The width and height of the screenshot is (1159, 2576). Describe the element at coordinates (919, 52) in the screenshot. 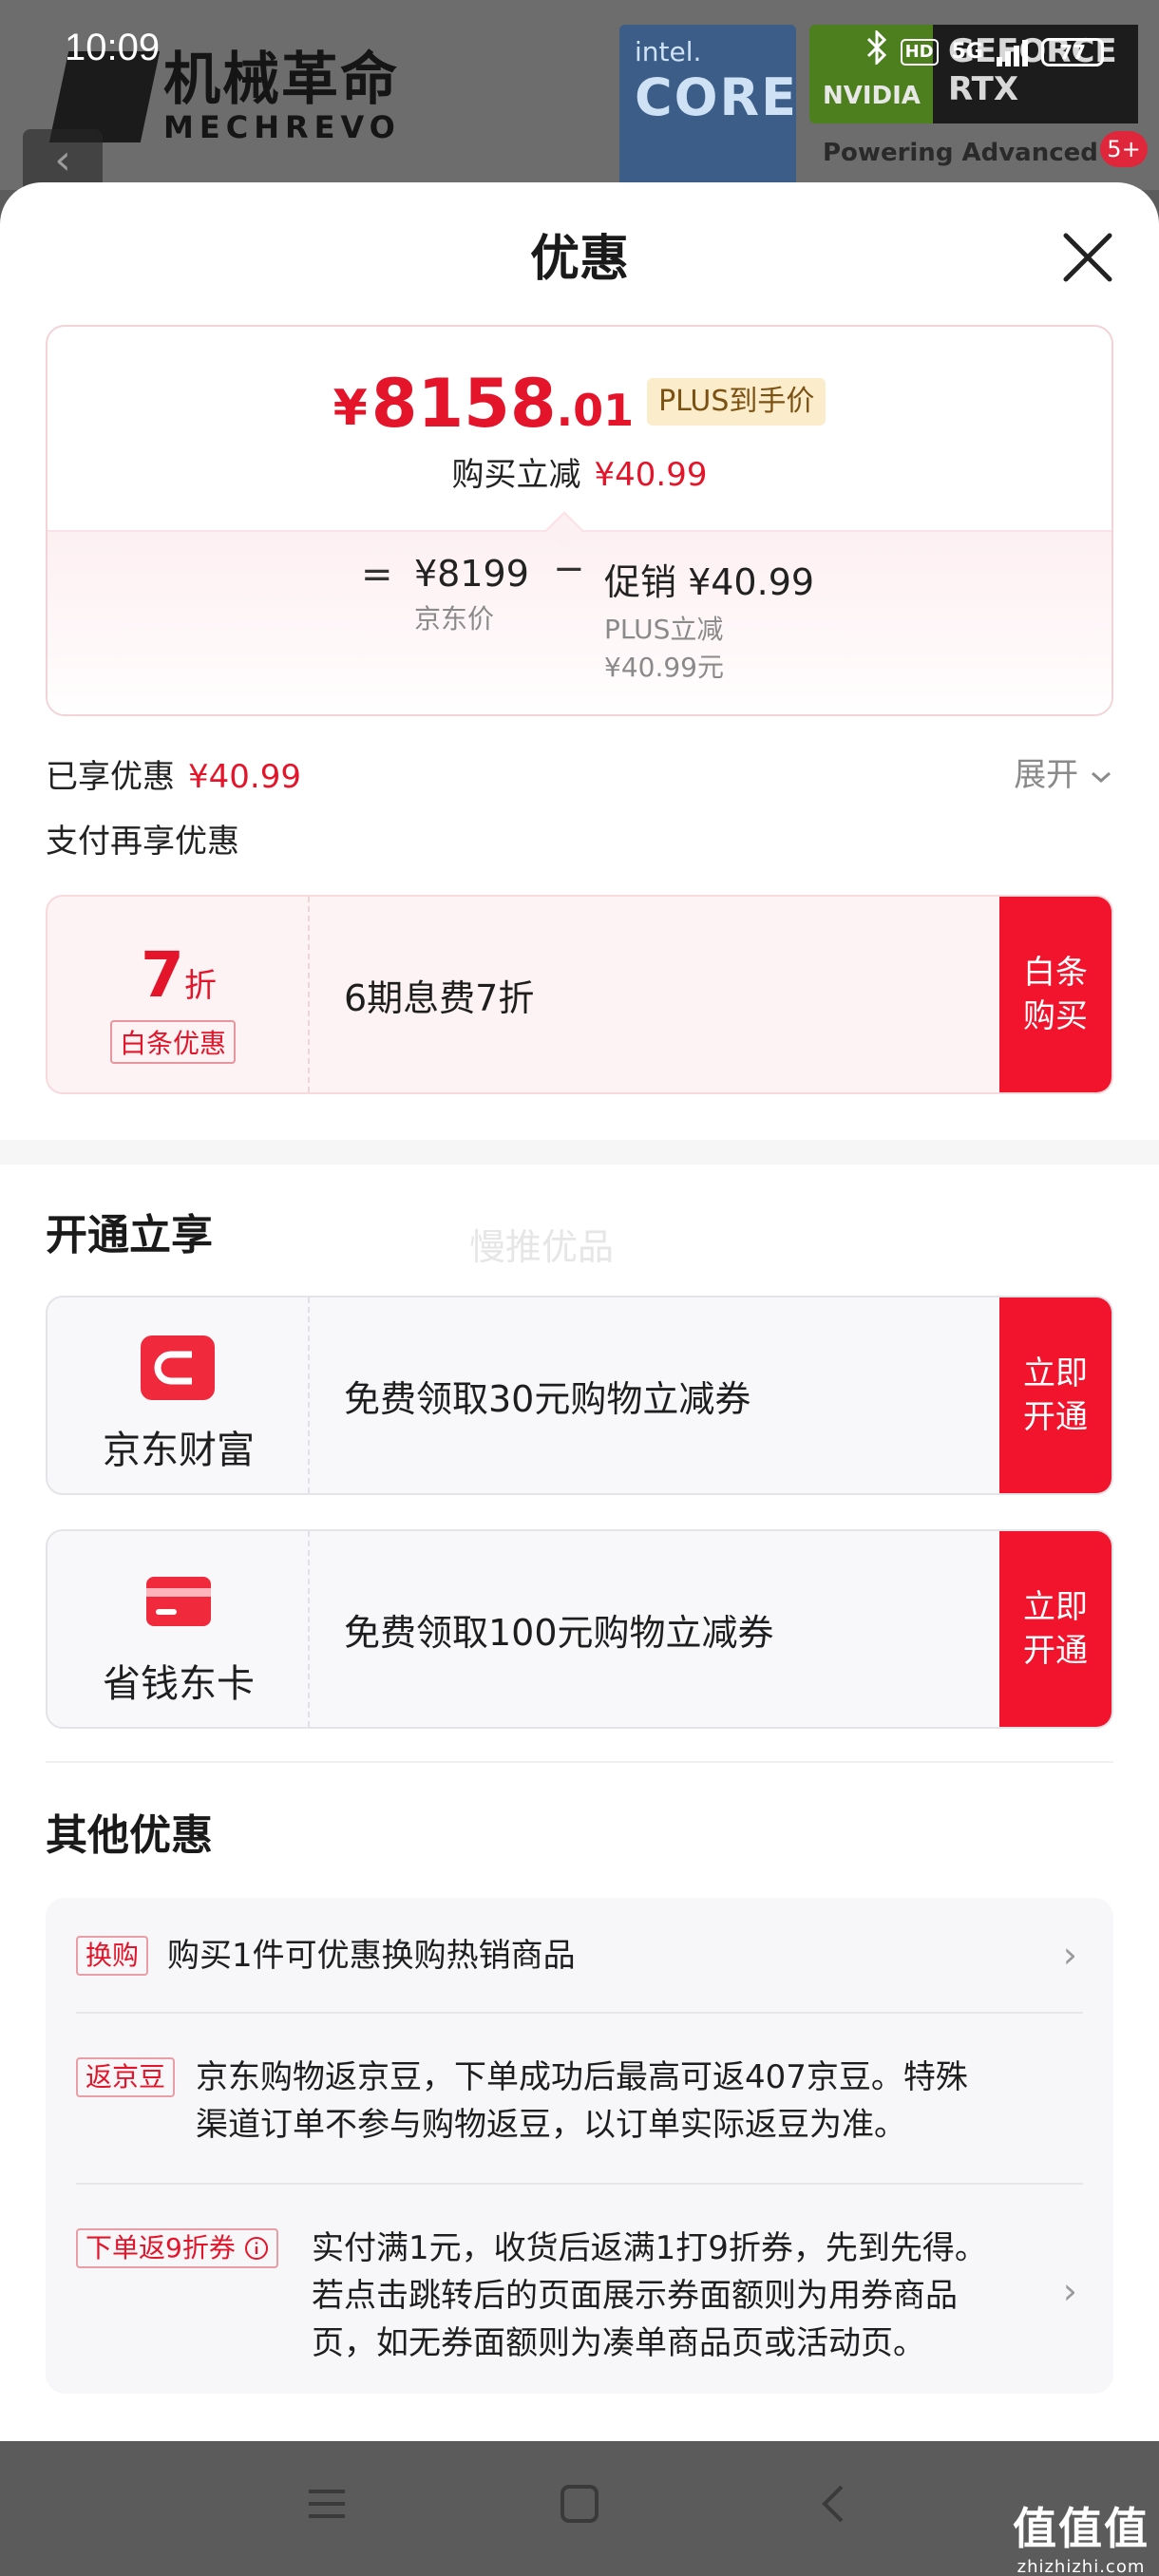

I see `hd-voice-icon: HD` at that location.